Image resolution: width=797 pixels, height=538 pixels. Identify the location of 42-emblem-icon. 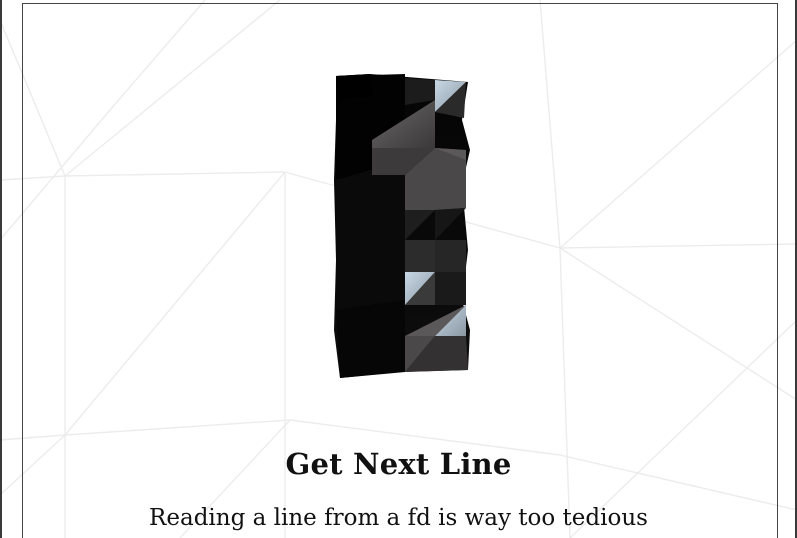
(402, 226).